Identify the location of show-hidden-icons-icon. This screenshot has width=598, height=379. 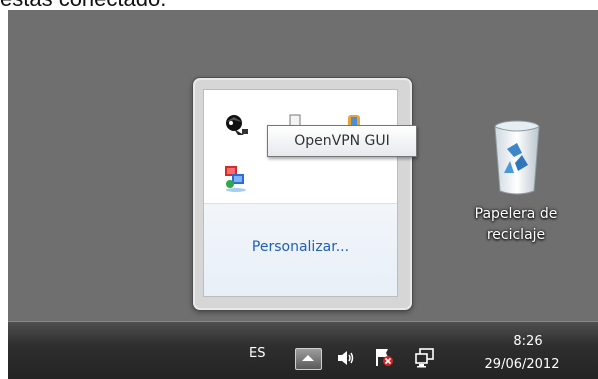
(308, 358).